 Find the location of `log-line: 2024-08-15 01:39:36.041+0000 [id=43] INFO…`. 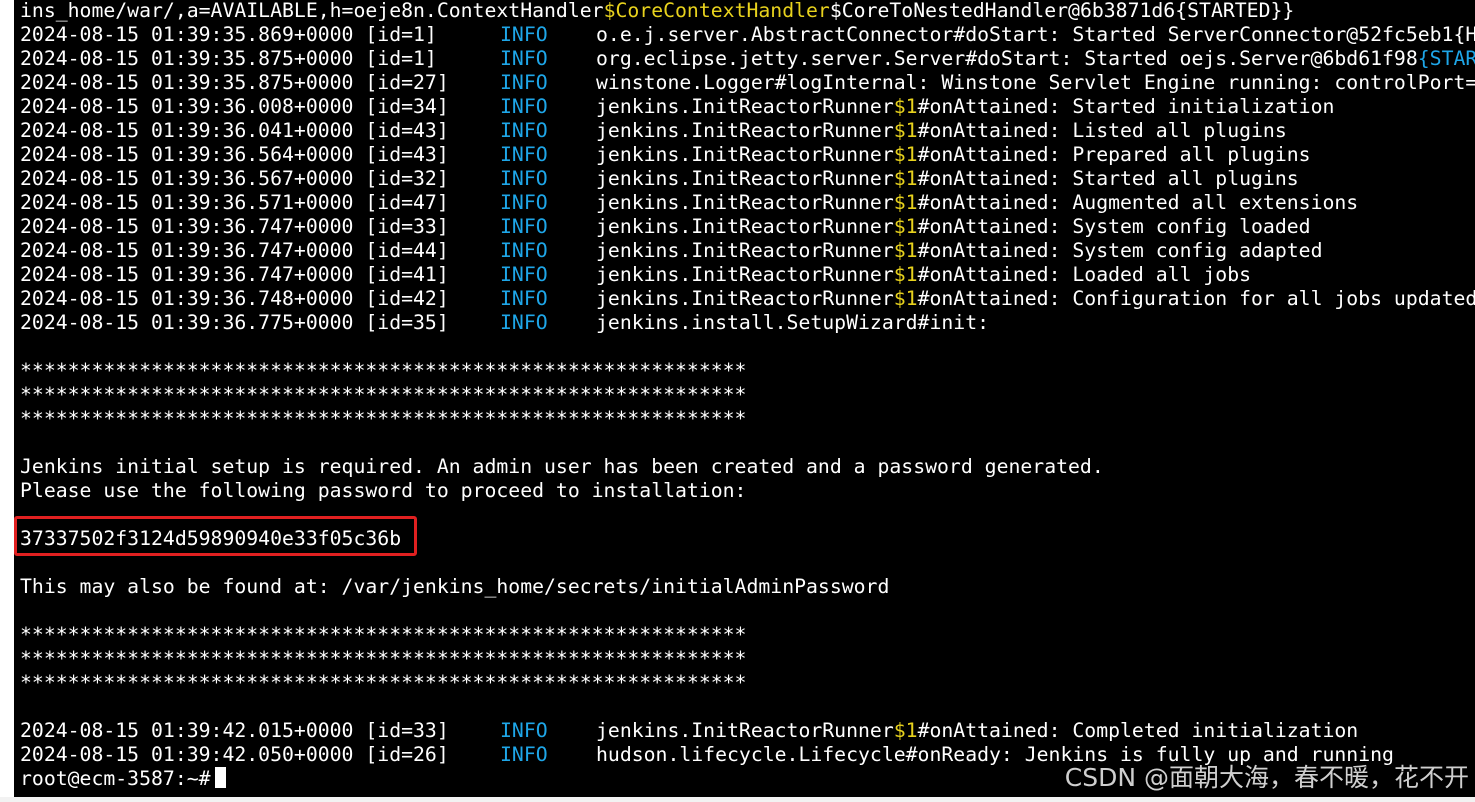

log-line: 2024-08-15 01:39:36.041+0000 [id=43] INFO… is located at coordinates (653, 130).